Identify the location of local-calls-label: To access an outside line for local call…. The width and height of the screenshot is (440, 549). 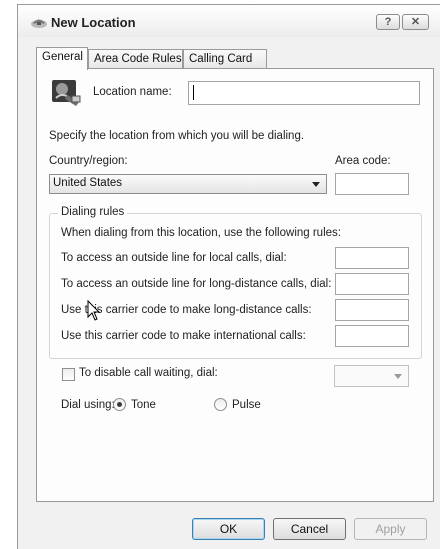
(174, 258).